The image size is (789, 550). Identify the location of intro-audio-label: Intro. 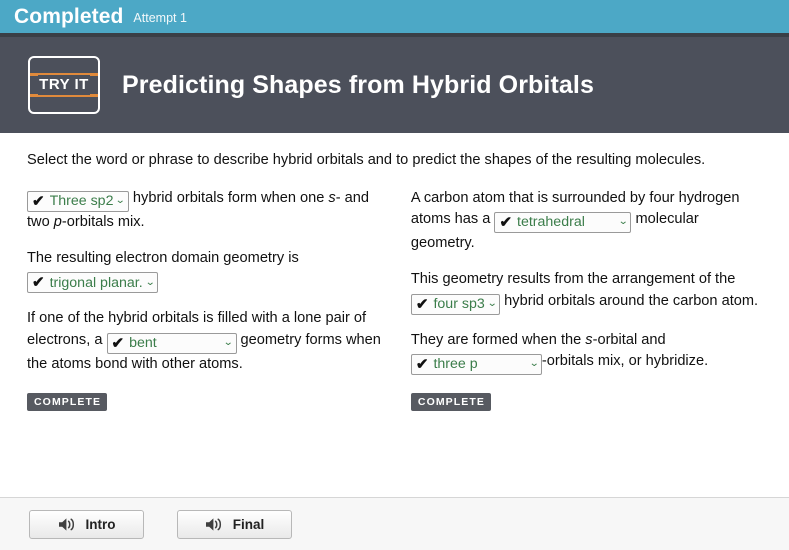
(100, 524).